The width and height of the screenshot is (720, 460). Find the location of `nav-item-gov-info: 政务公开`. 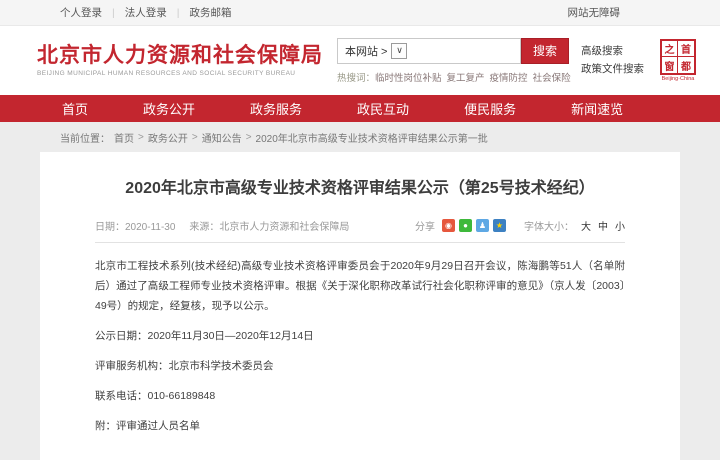

nav-item-gov-info: 政务公开 is located at coordinates (169, 108).